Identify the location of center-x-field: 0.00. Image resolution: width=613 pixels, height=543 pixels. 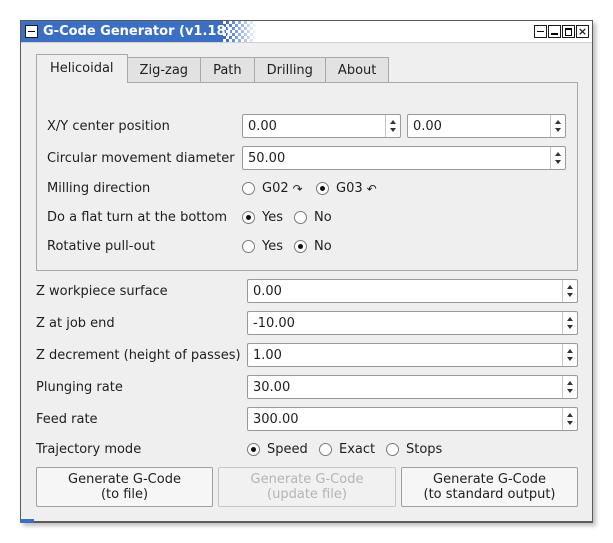
(321, 126).